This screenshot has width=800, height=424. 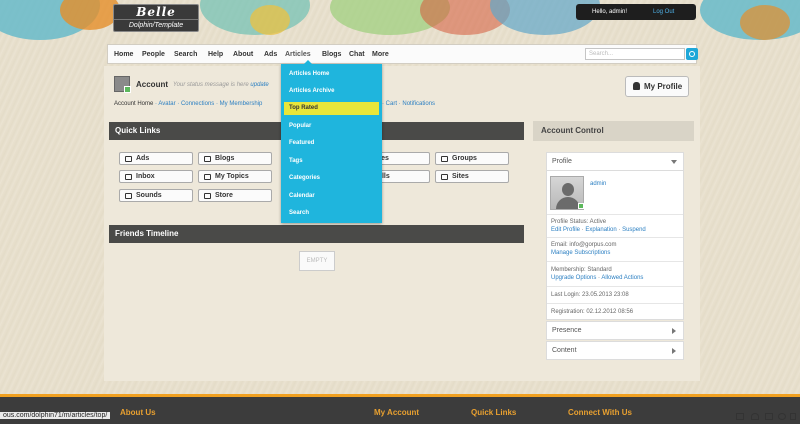 I want to click on footer-about-heading: About Us, so click(x=138, y=412).